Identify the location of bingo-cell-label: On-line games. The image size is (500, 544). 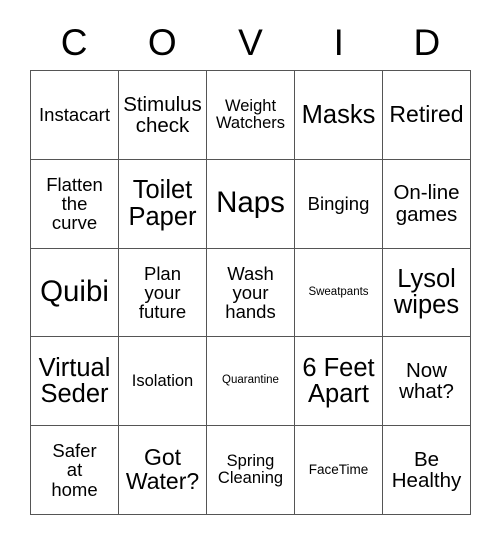
(426, 203).